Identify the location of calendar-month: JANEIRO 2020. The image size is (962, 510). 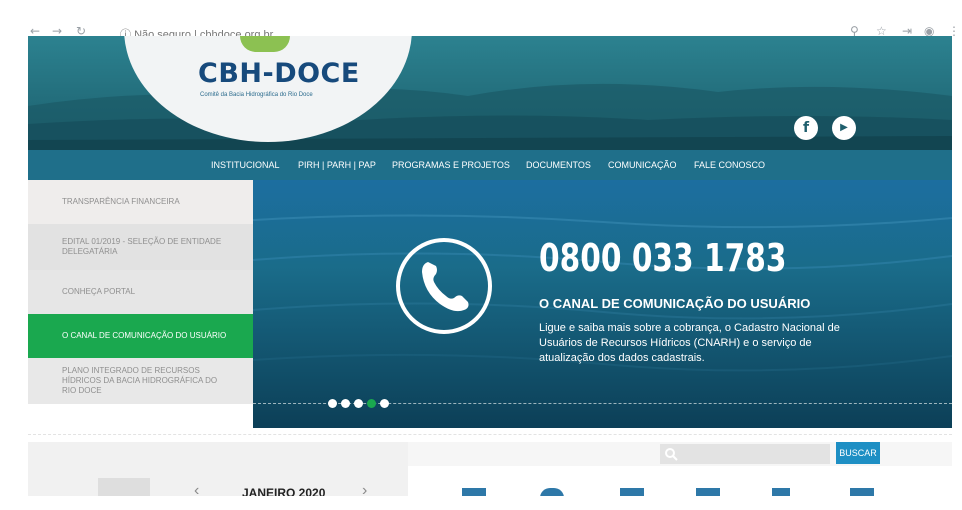
(284, 491).